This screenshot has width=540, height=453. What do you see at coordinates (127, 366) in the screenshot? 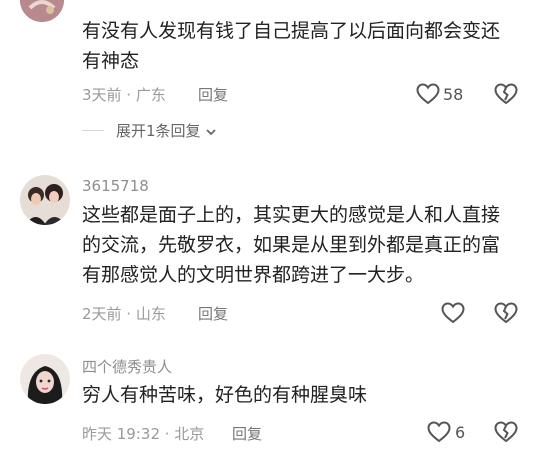
I see `username: 四个德秀贵人` at bounding box center [127, 366].